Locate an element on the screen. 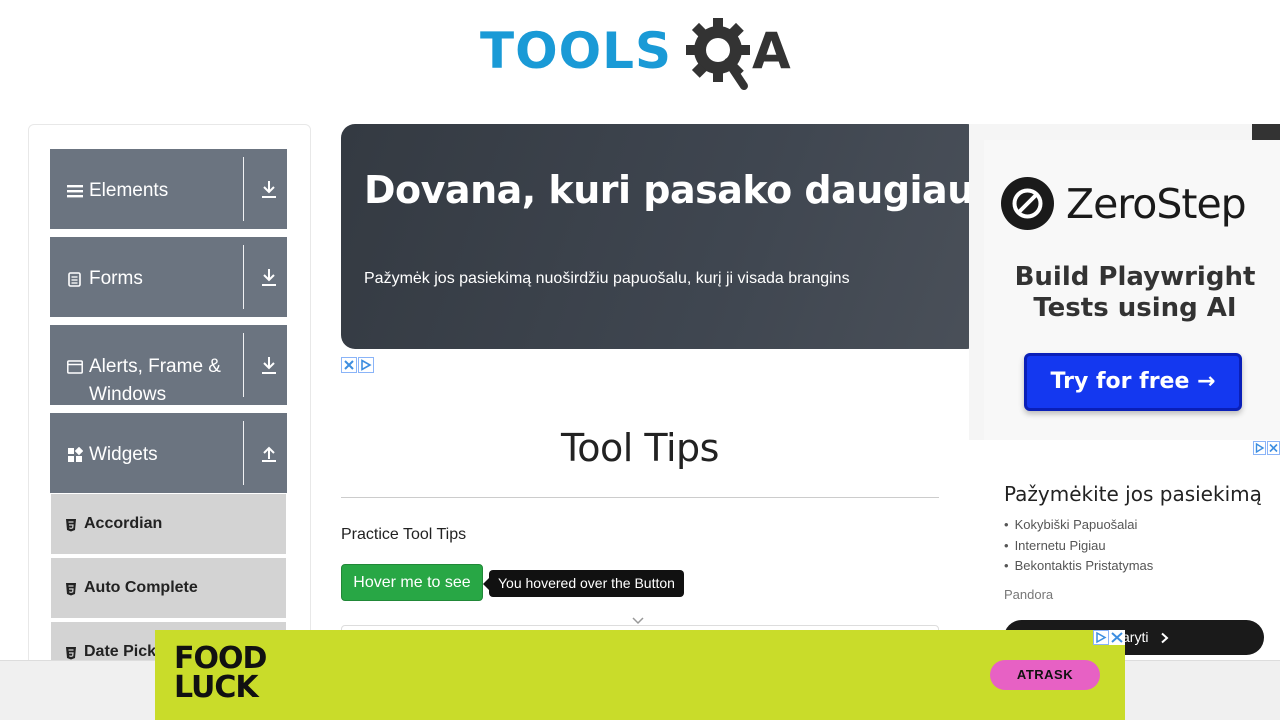  food-luck-ad is located at coordinates (640, 675).